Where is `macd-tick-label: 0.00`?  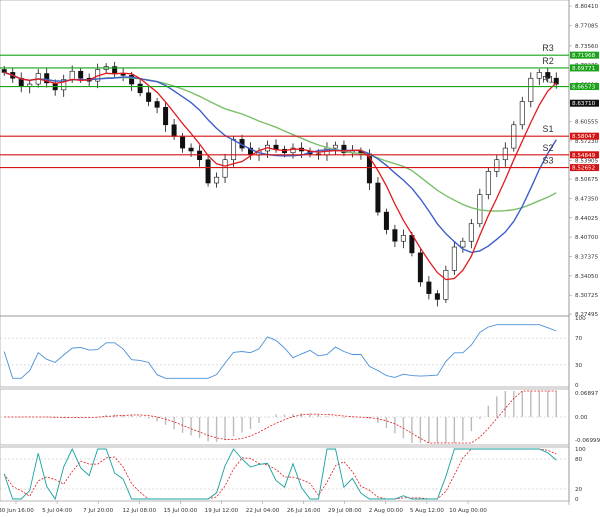
macd-tick-label: 0.00 is located at coordinates (581, 418).